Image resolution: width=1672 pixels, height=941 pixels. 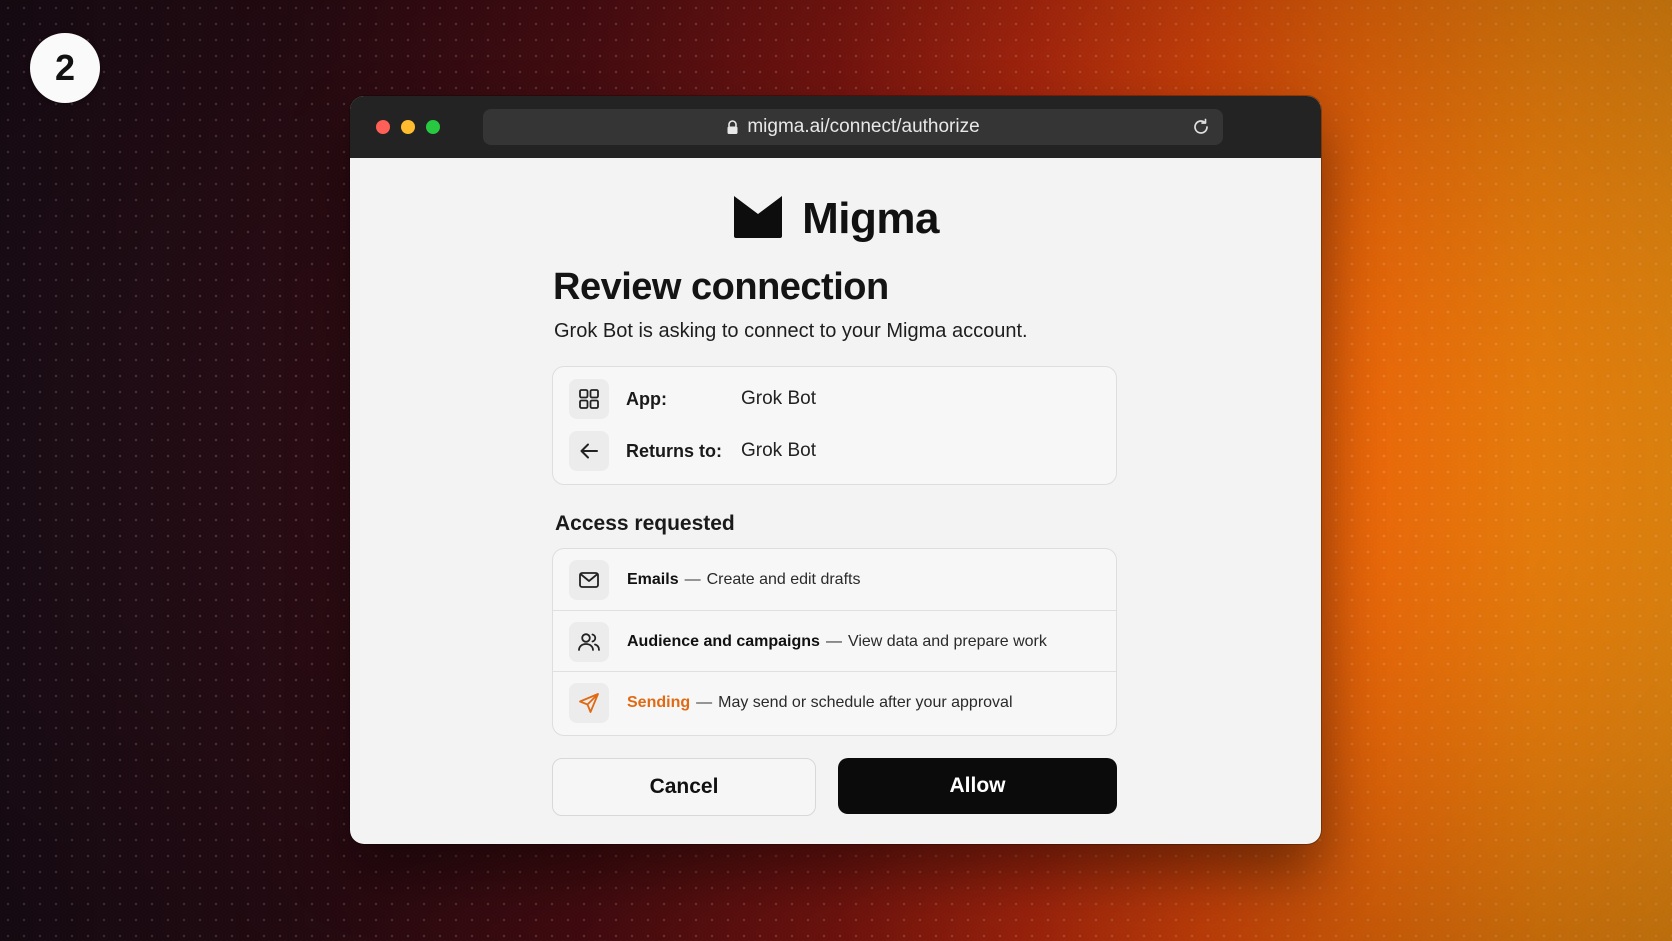 What do you see at coordinates (834, 451) in the screenshot?
I see `info-row-returns-to: Returns to: Grok Bot` at bounding box center [834, 451].